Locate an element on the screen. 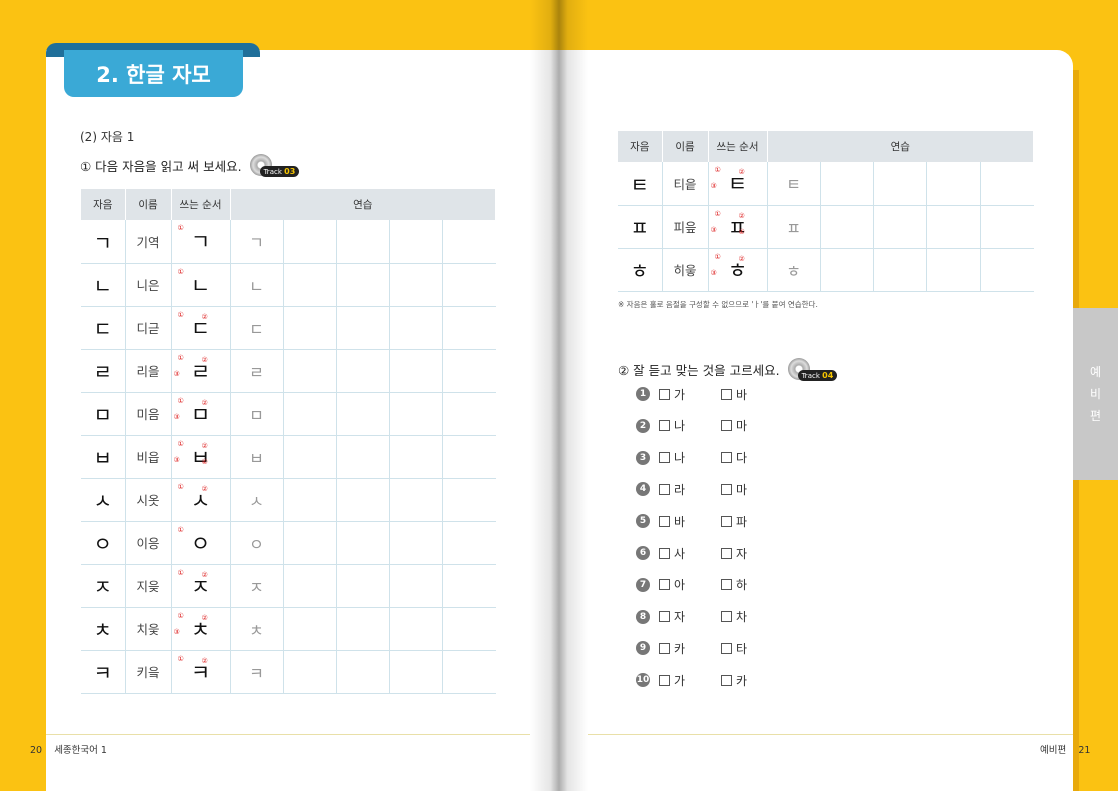  stroke-number-mark: ② is located at coordinates (204, 445).